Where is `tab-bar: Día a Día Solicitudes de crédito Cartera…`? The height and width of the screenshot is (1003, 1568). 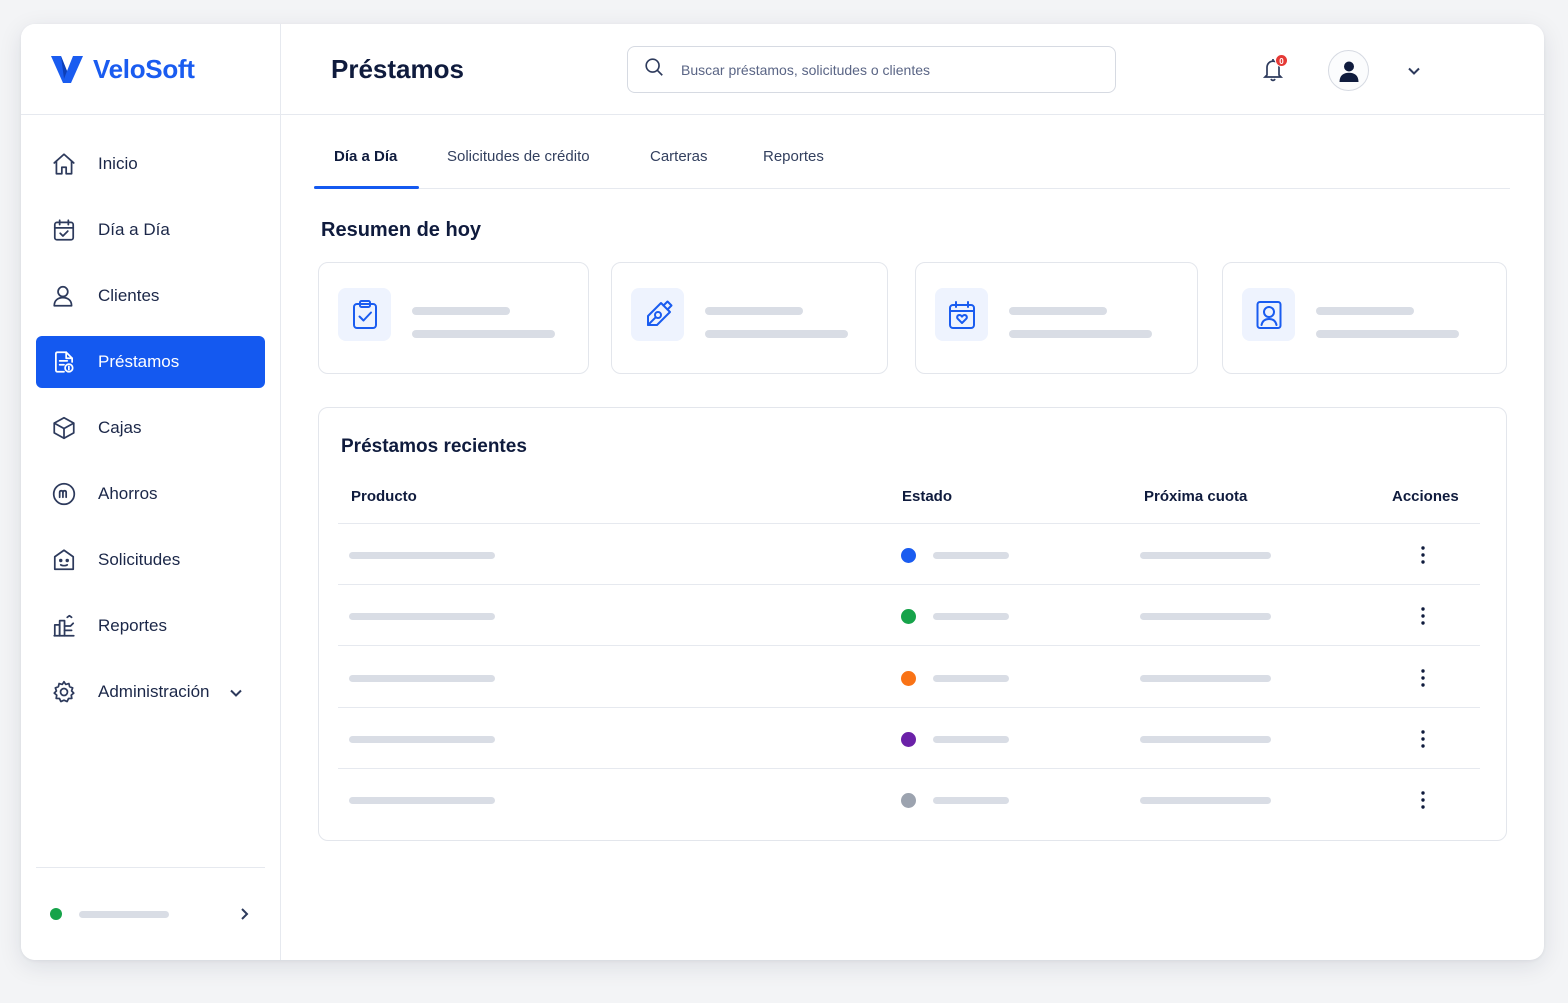 tab-bar: Día a Día Solicitudes de crédito Cartera… is located at coordinates (912, 164).